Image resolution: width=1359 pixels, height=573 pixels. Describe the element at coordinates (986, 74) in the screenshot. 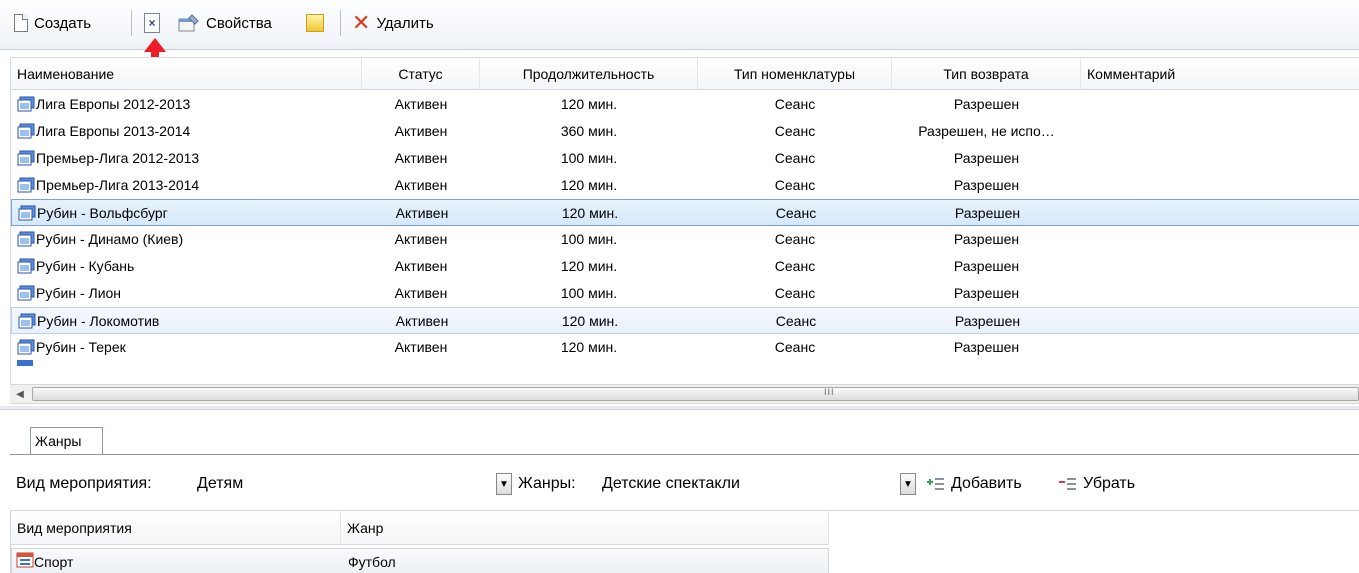

I see `column-header-return-type: Тип возврата` at that location.